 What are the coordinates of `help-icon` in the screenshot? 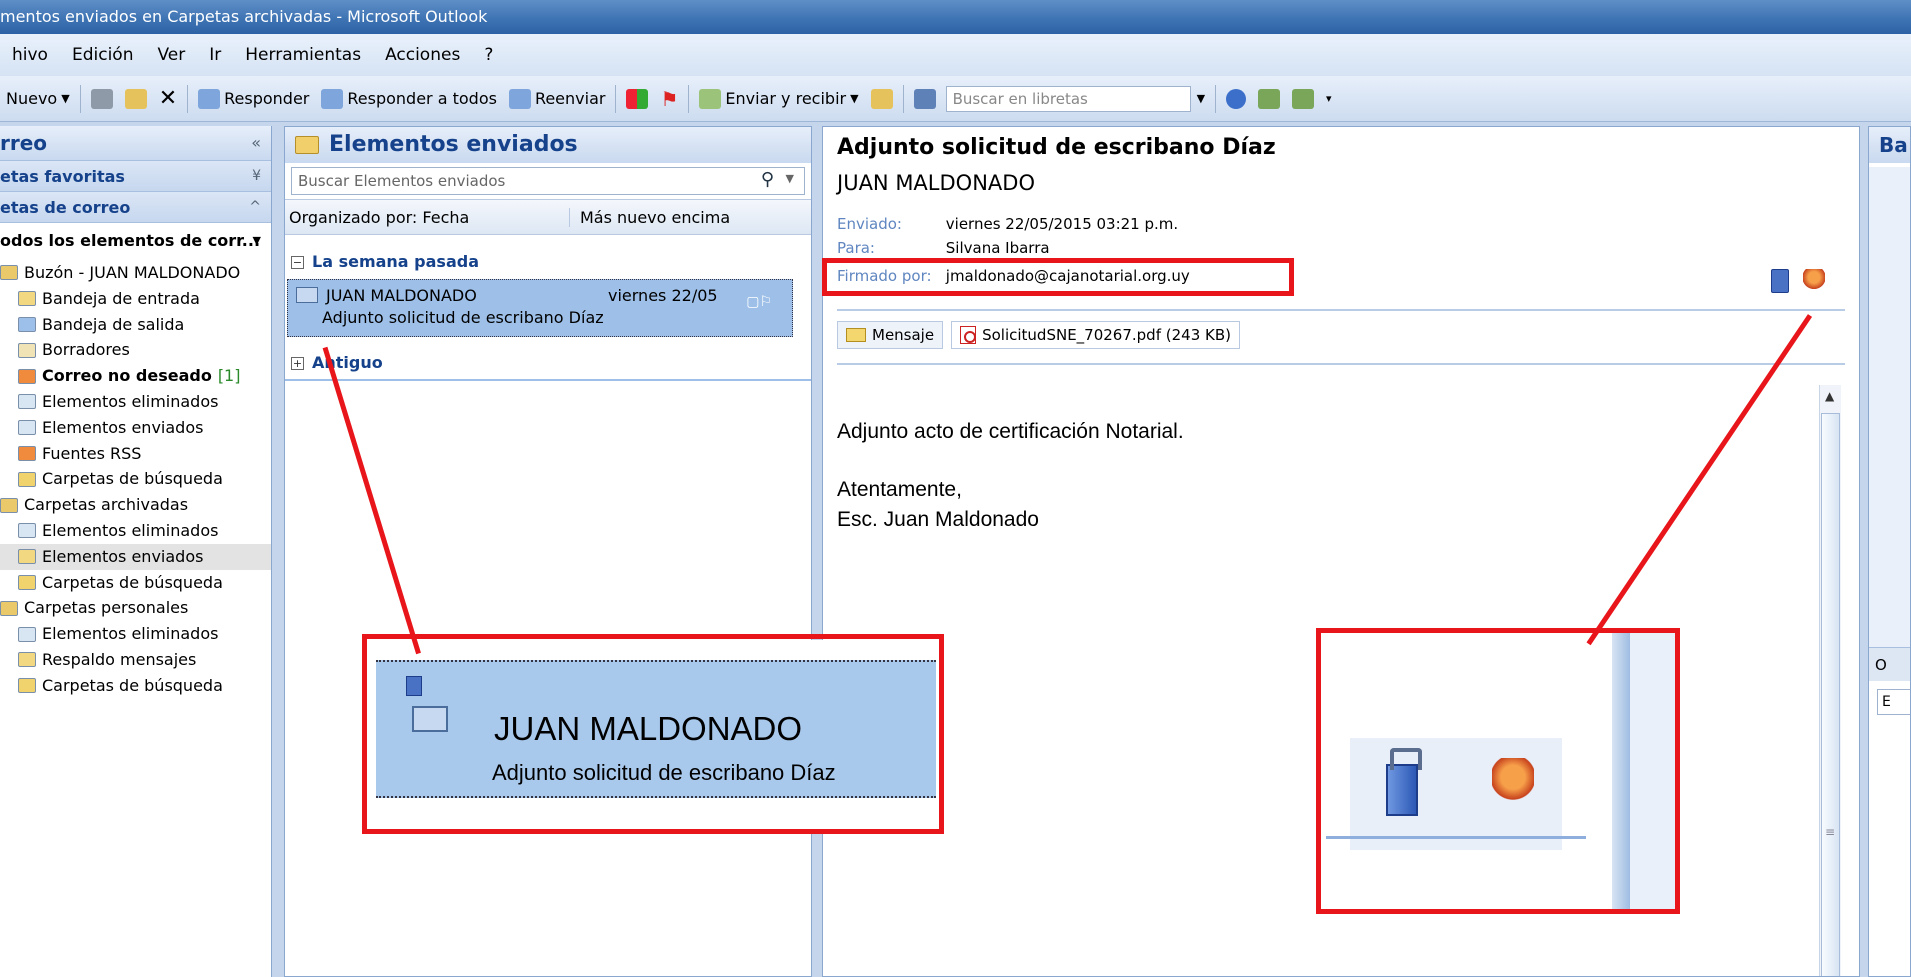 It's located at (1236, 98).